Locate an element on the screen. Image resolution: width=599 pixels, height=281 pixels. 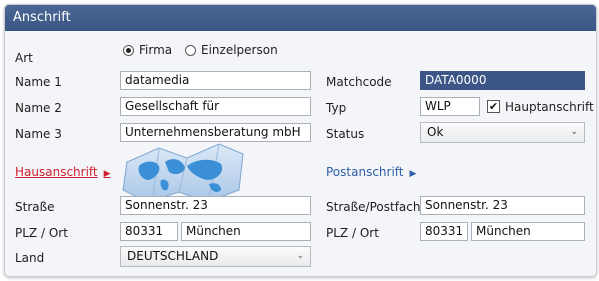
haus-strasse-input: Sonnenstr. 23 is located at coordinates (215, 205).